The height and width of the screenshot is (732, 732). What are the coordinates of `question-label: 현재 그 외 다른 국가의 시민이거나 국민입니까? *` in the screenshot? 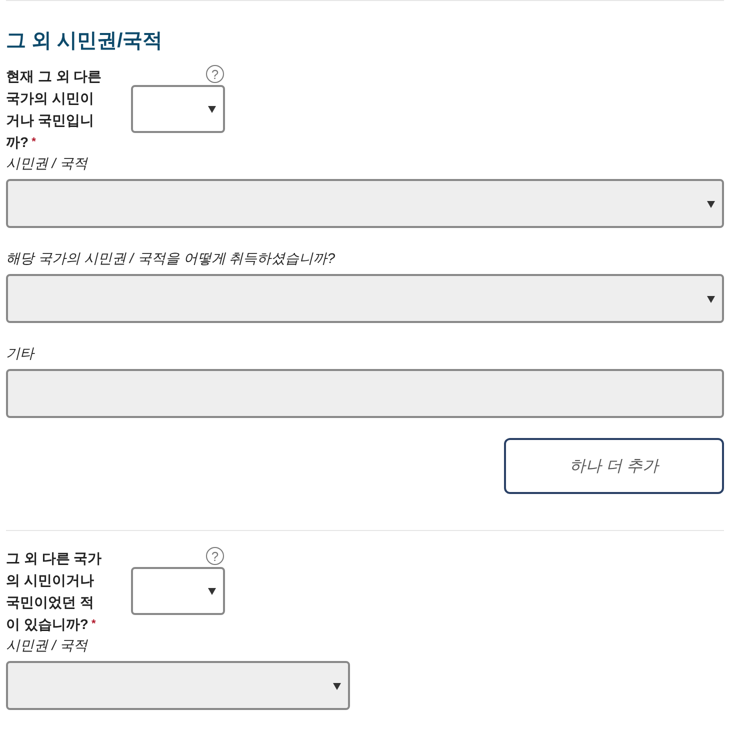 It's located at (54, 109).